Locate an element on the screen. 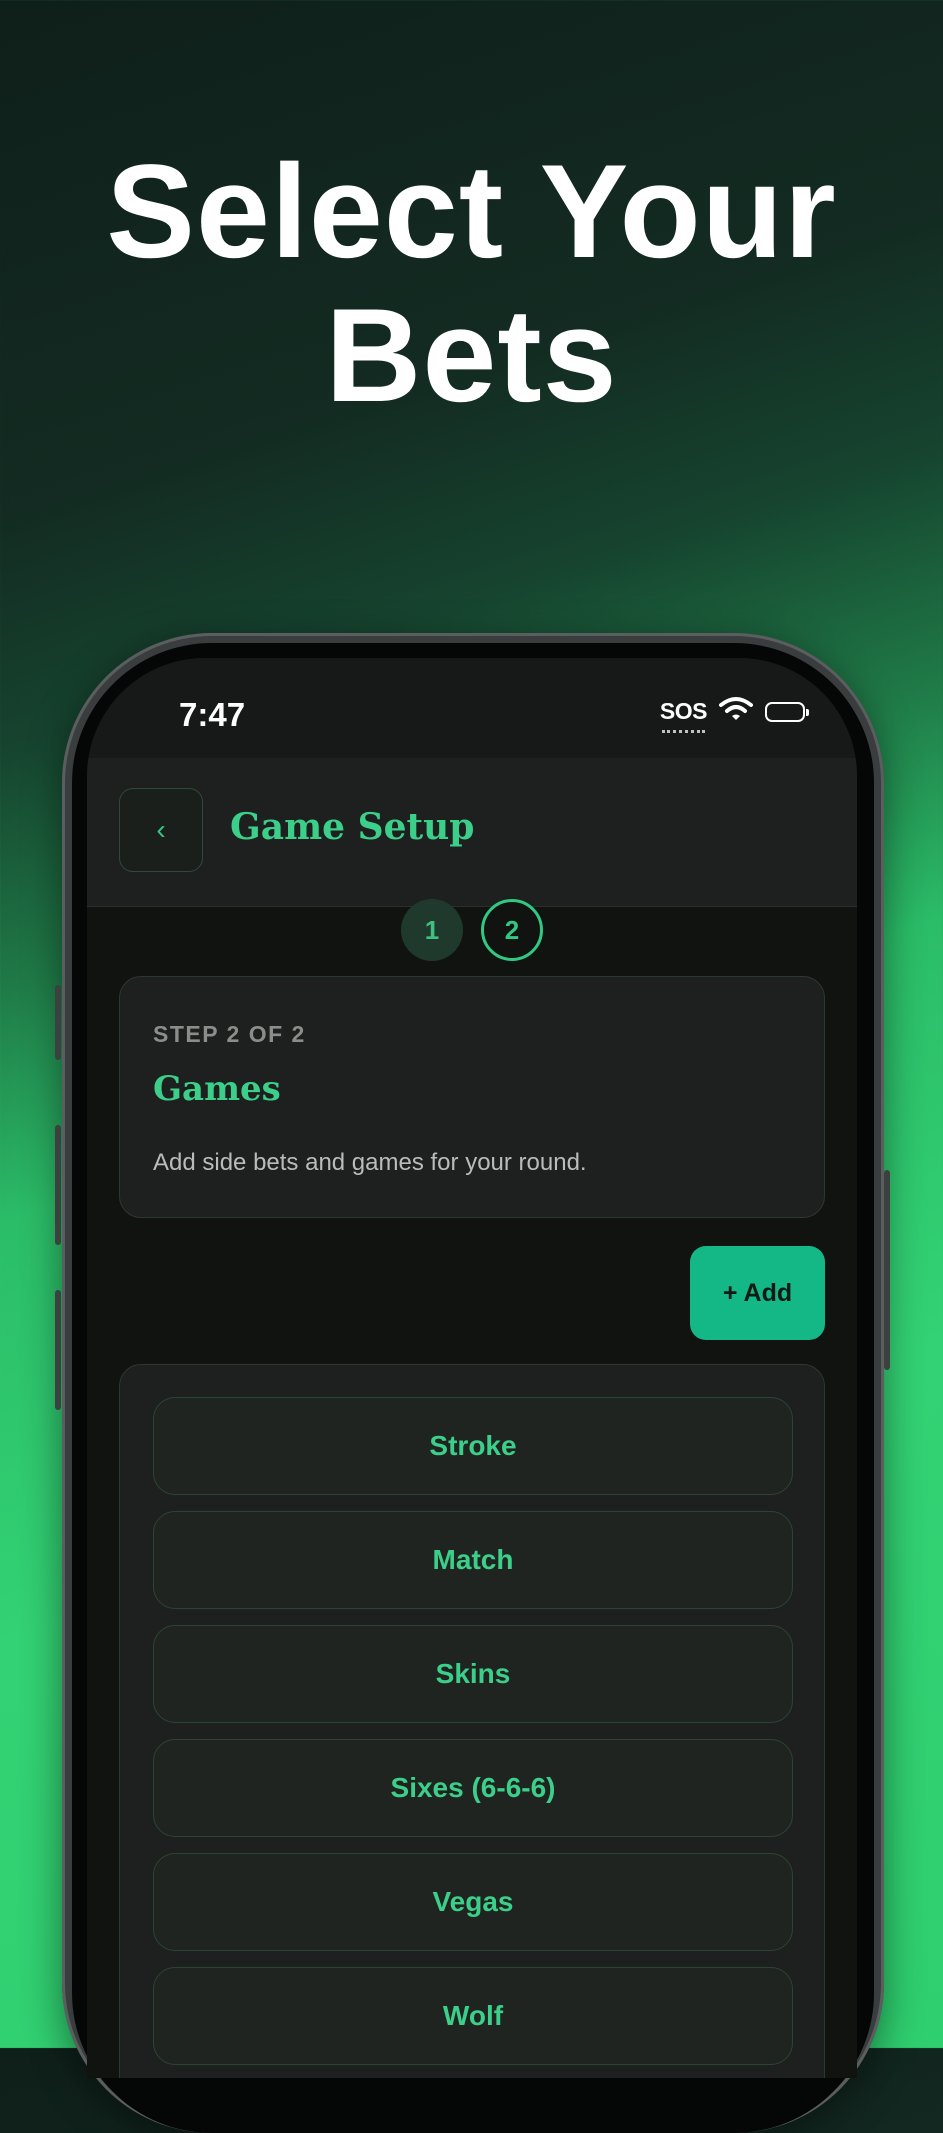 This screenshot has height=2133, width=943. headline-line-2: Bets is located at coordinates (471, 356).